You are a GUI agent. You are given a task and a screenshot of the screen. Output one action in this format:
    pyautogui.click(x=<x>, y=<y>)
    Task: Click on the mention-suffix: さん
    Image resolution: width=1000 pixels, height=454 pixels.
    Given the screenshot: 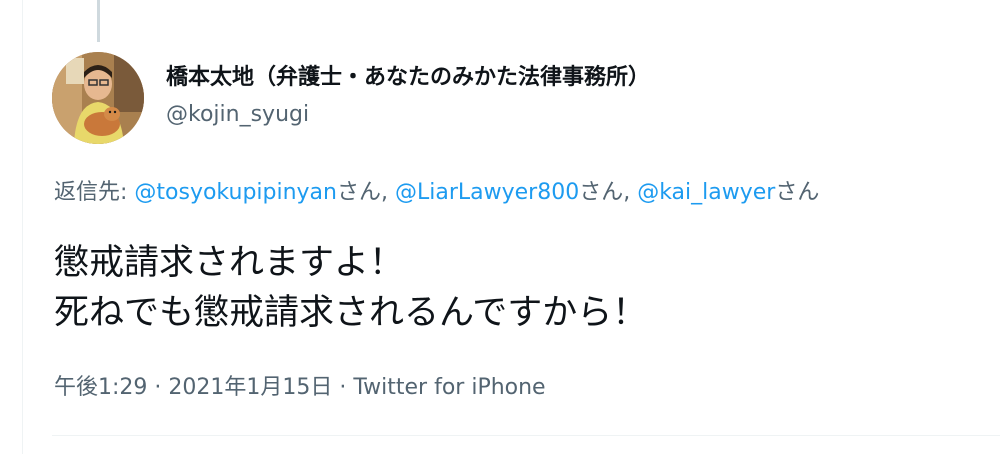 What is the action you would take?
    pyautogui.click(x=797, y=192)
    